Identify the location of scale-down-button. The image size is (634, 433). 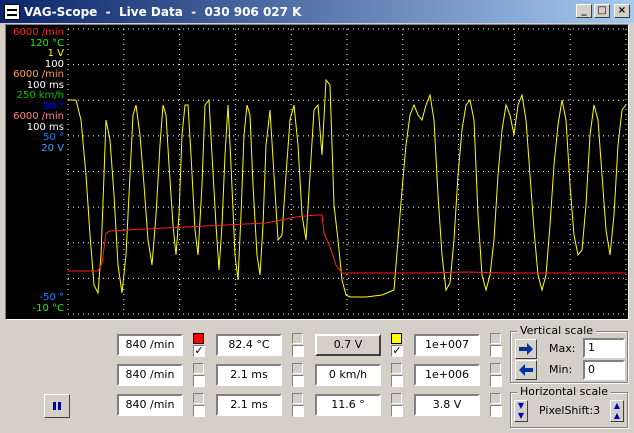
(526, 370).